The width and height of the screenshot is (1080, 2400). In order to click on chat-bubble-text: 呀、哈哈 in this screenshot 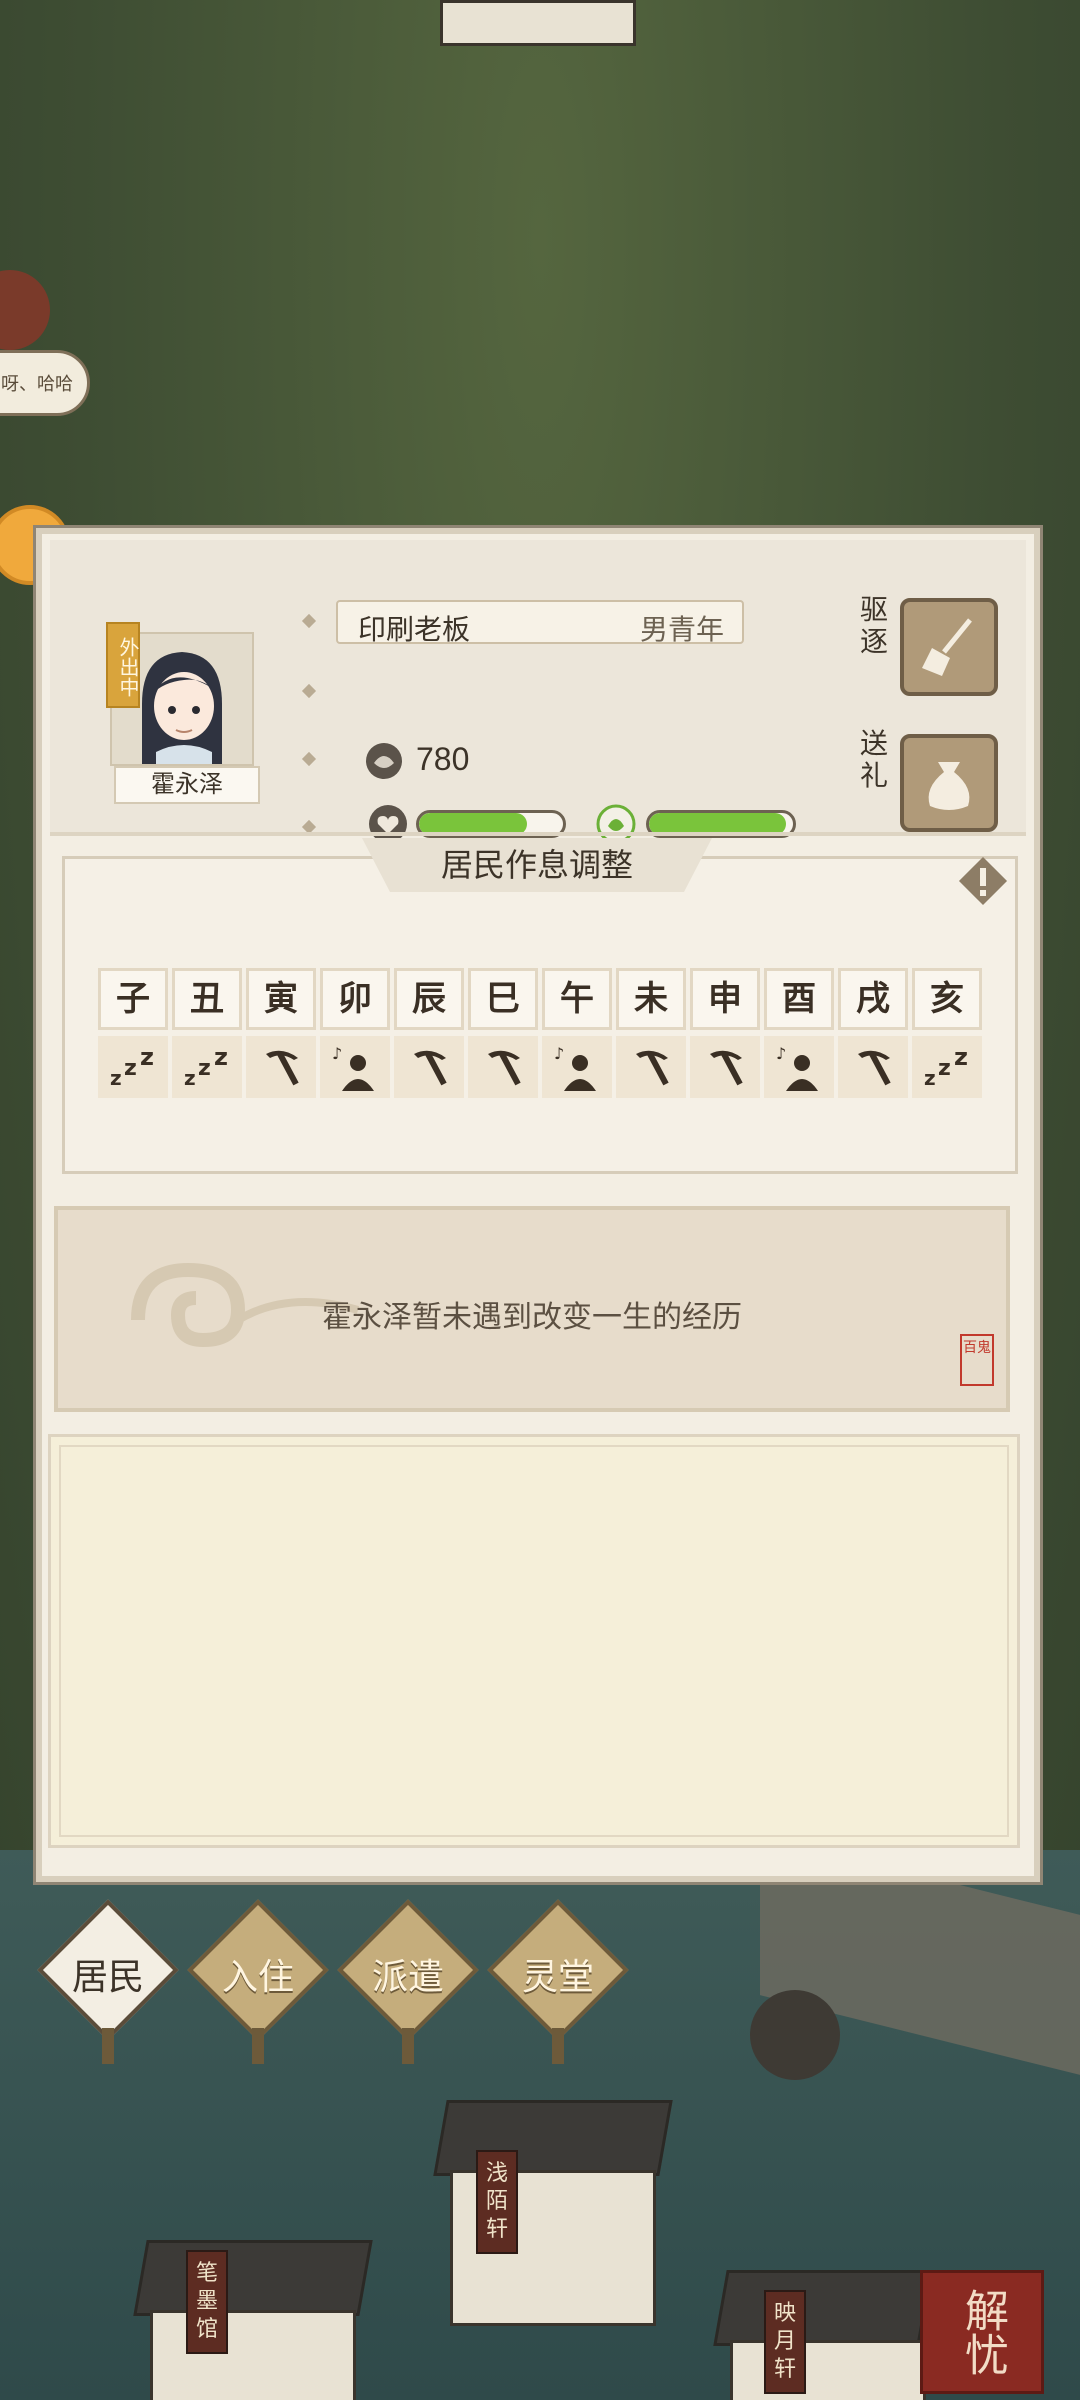, I will do `click(37, 384)`.